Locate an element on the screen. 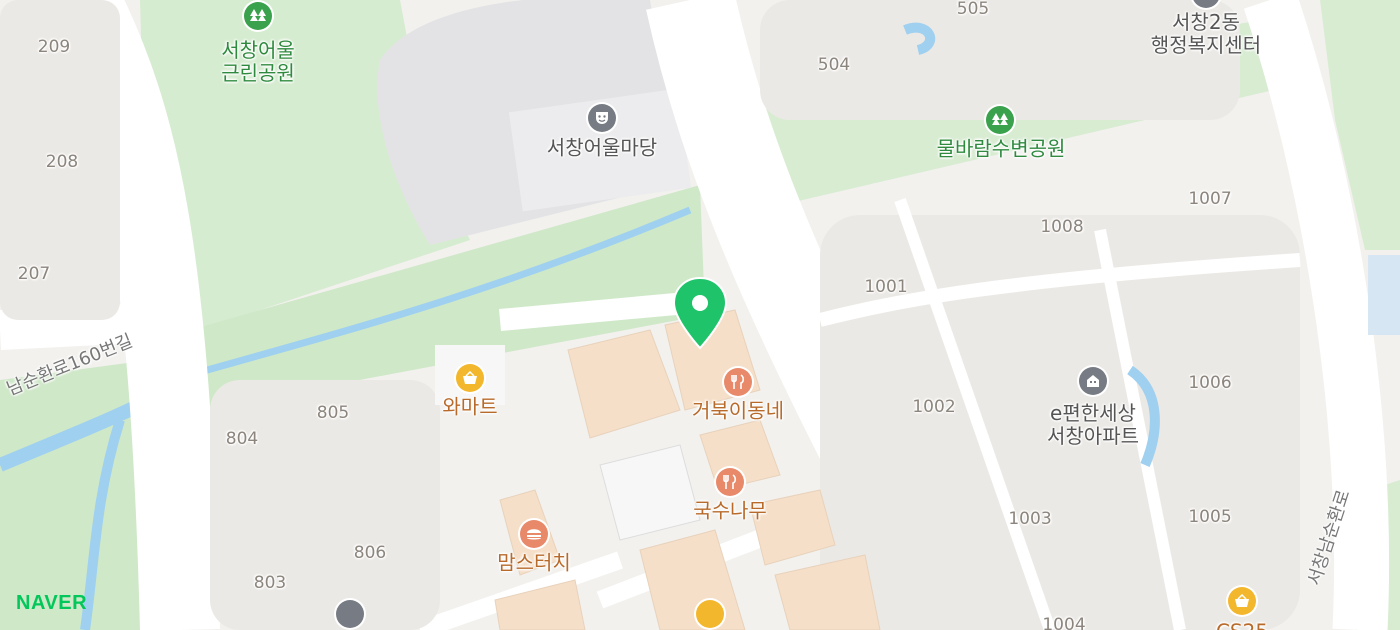 The width and height of the screenshot is (1400, 630). park-label: 서창어울 근린공원 is located at coordinates (258, 62).